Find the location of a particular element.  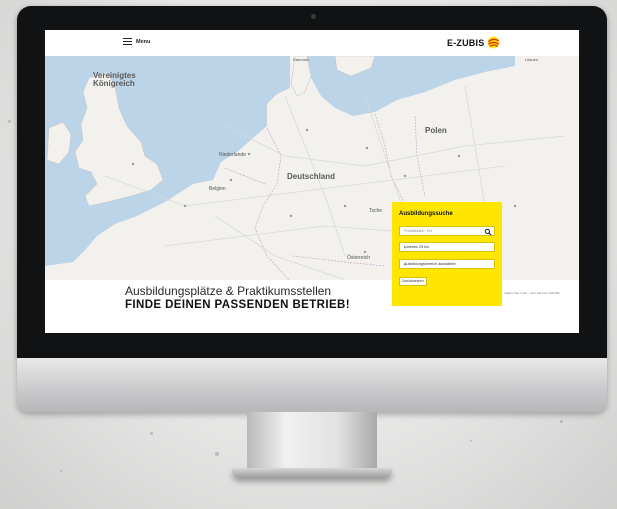

site-logo: E-ZUBIS is located at coordinates (473, 42).